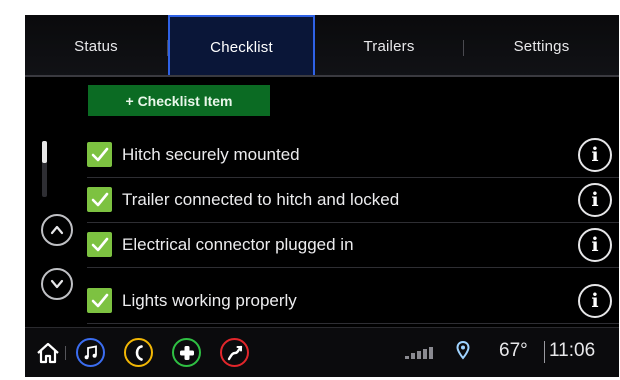 Image resolution: width=620 pixels, height=380 pixels. What do you see at coordinates (572, 350) in the screenshot?
I see `clock: 11:06` at bounding box center [572, 350].